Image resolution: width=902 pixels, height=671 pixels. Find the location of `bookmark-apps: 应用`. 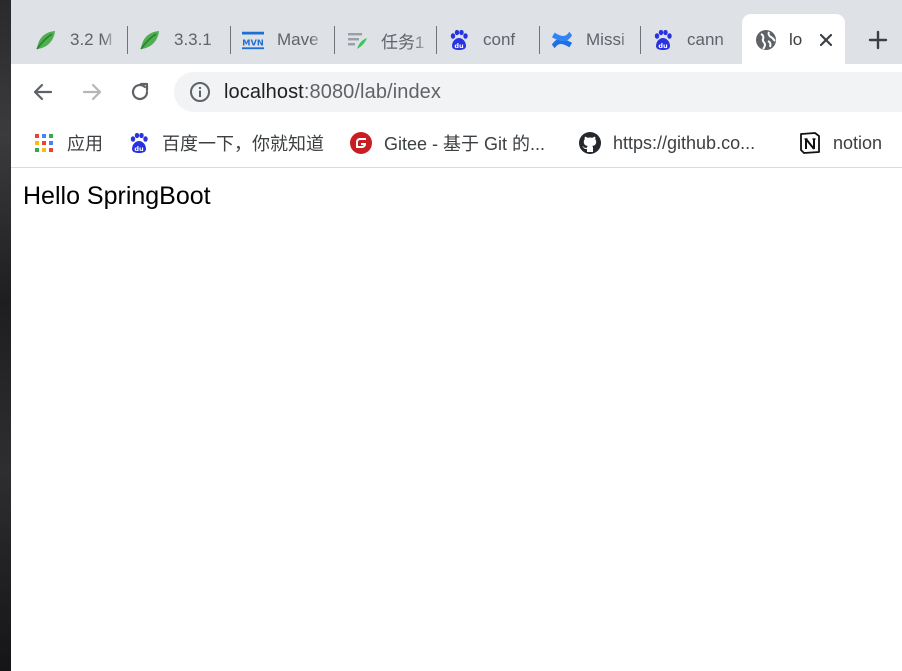

bookmark-apps: 应用 is located at coordinates (67, 143).